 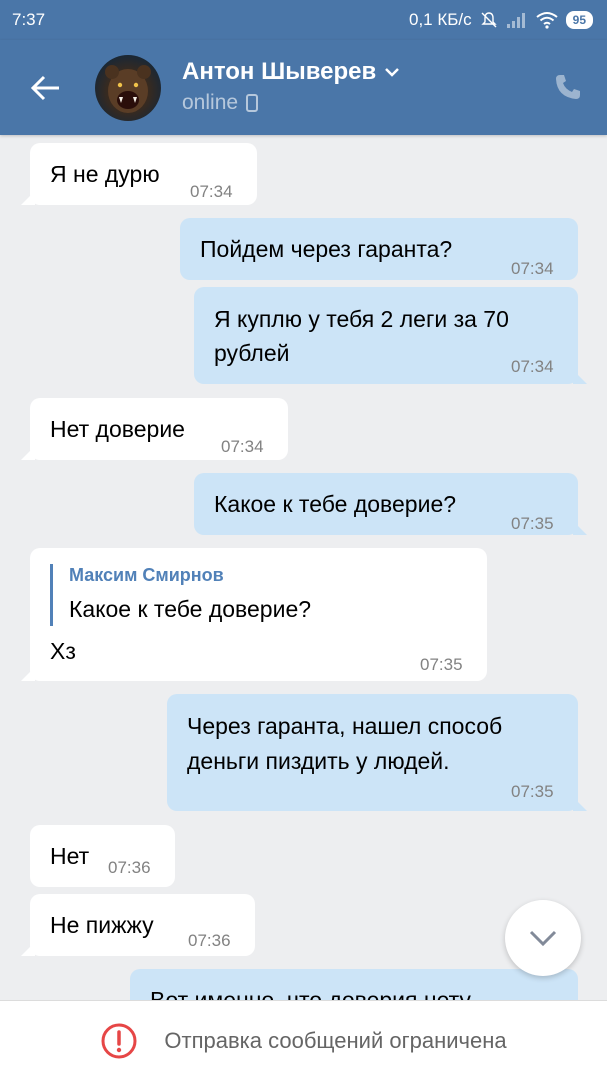 I want to click on status-icons: 0,1 КБ/с 95, so click(x=501, y=20).